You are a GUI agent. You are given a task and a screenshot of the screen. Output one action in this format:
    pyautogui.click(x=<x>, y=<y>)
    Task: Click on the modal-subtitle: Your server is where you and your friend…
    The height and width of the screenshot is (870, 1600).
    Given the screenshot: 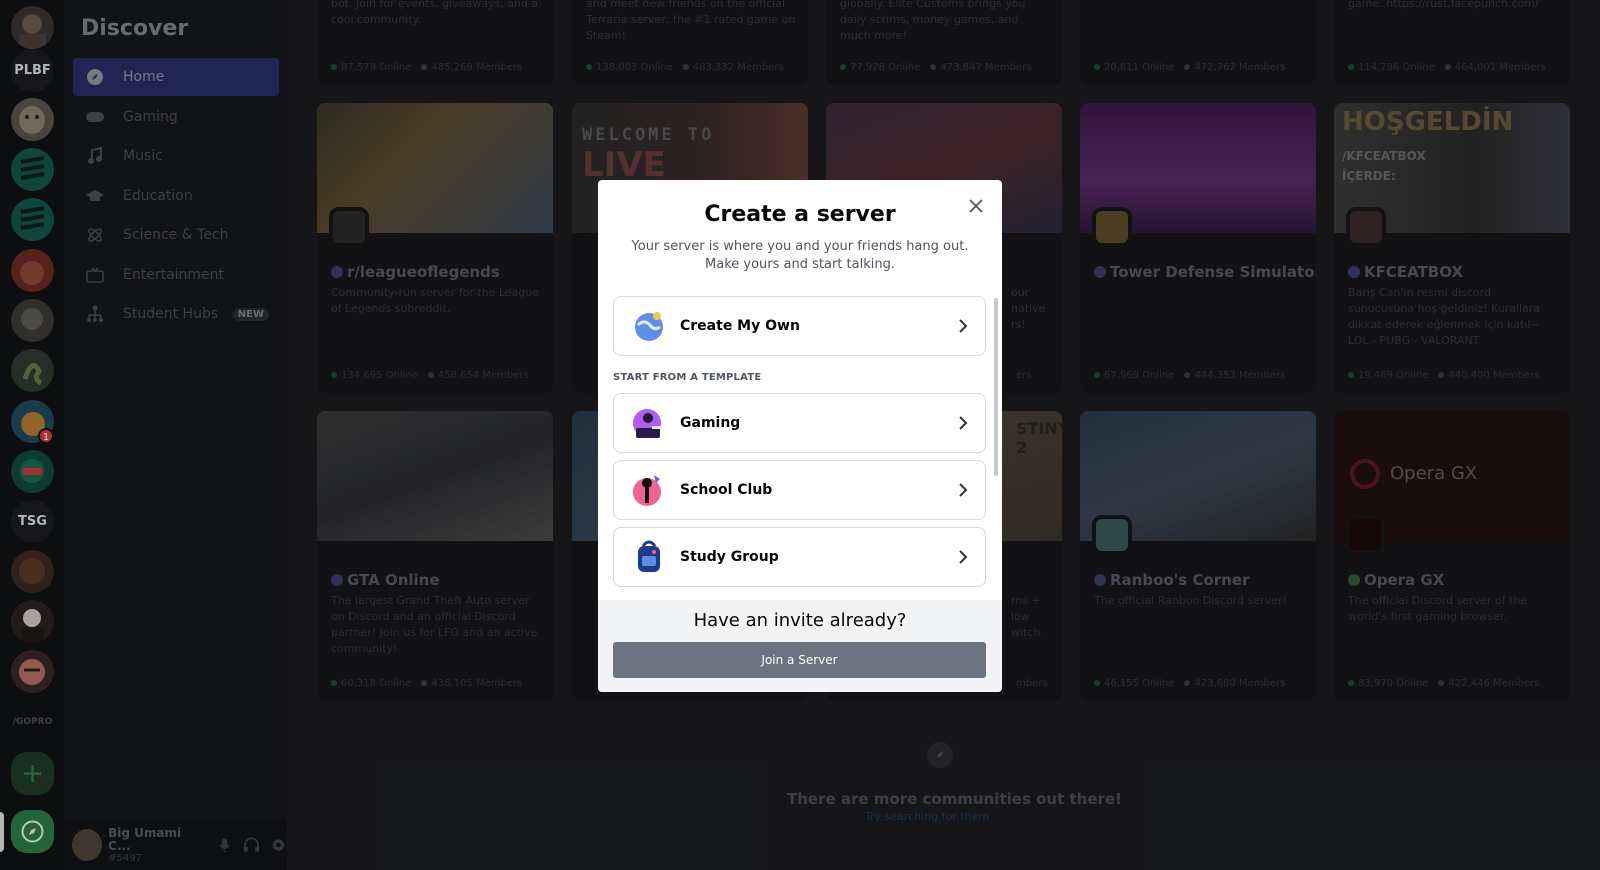 What is the action you would take?
    pyautogui.click(x=800, y=255)
    